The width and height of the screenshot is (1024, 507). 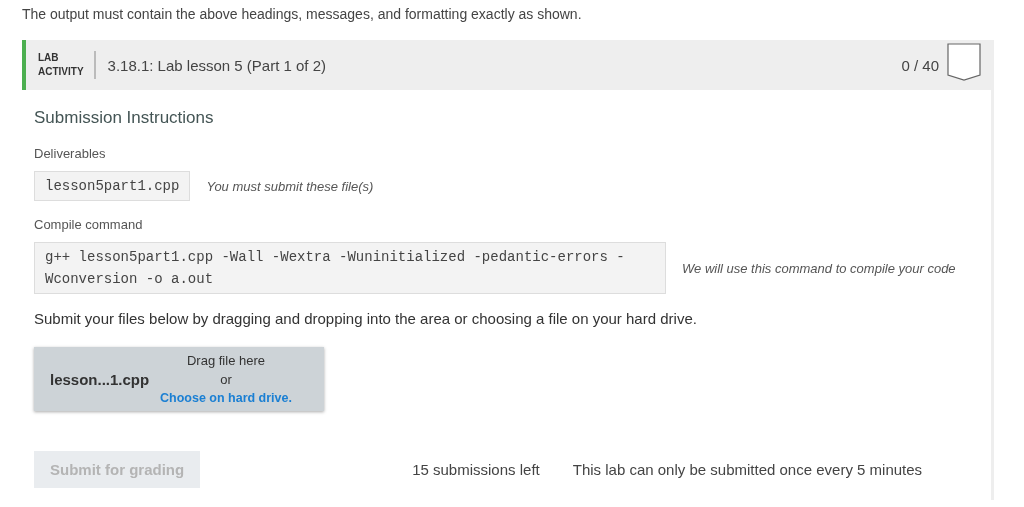 What do you see at coordinates (920, 65) in the screenshot?
I see `score-text: 0 / 40` at bounding box center [920, 65].